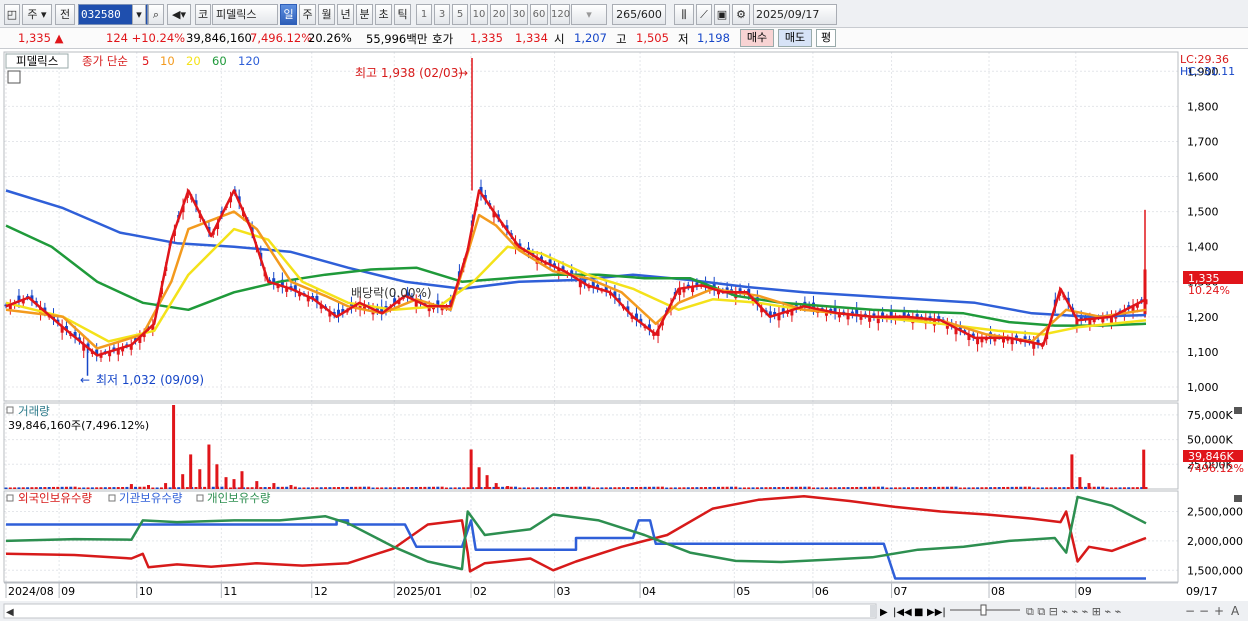 The image size is (1248, 621). What do you see at coordinates (203, 14) in the screenshot?
I see `market-tab: 코` at bounding box center [203, 14].